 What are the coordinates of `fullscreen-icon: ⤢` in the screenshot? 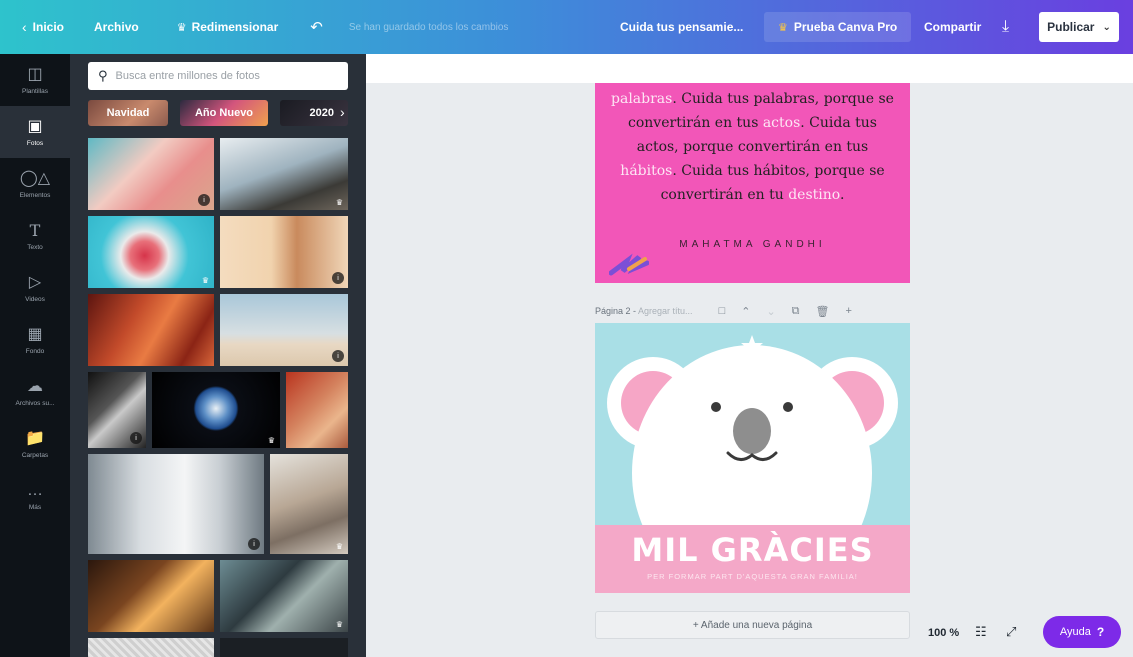 It's located at (1011, 632).